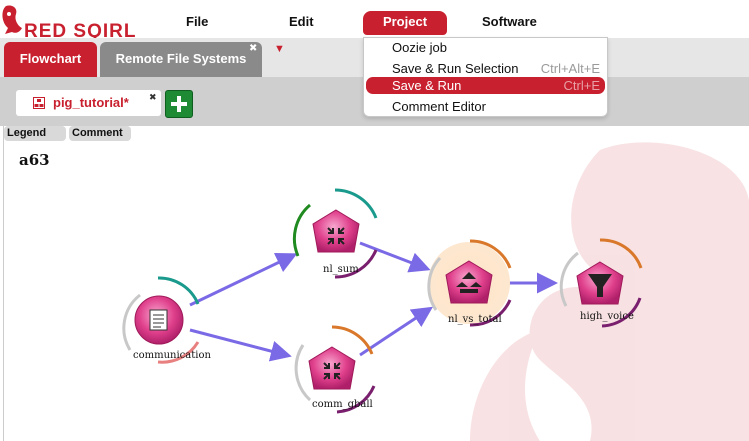 This screenshot has height=441, width=749. Describe the element at coordinates (158, 320) in the screenshot. I see `document-icon` at that location.